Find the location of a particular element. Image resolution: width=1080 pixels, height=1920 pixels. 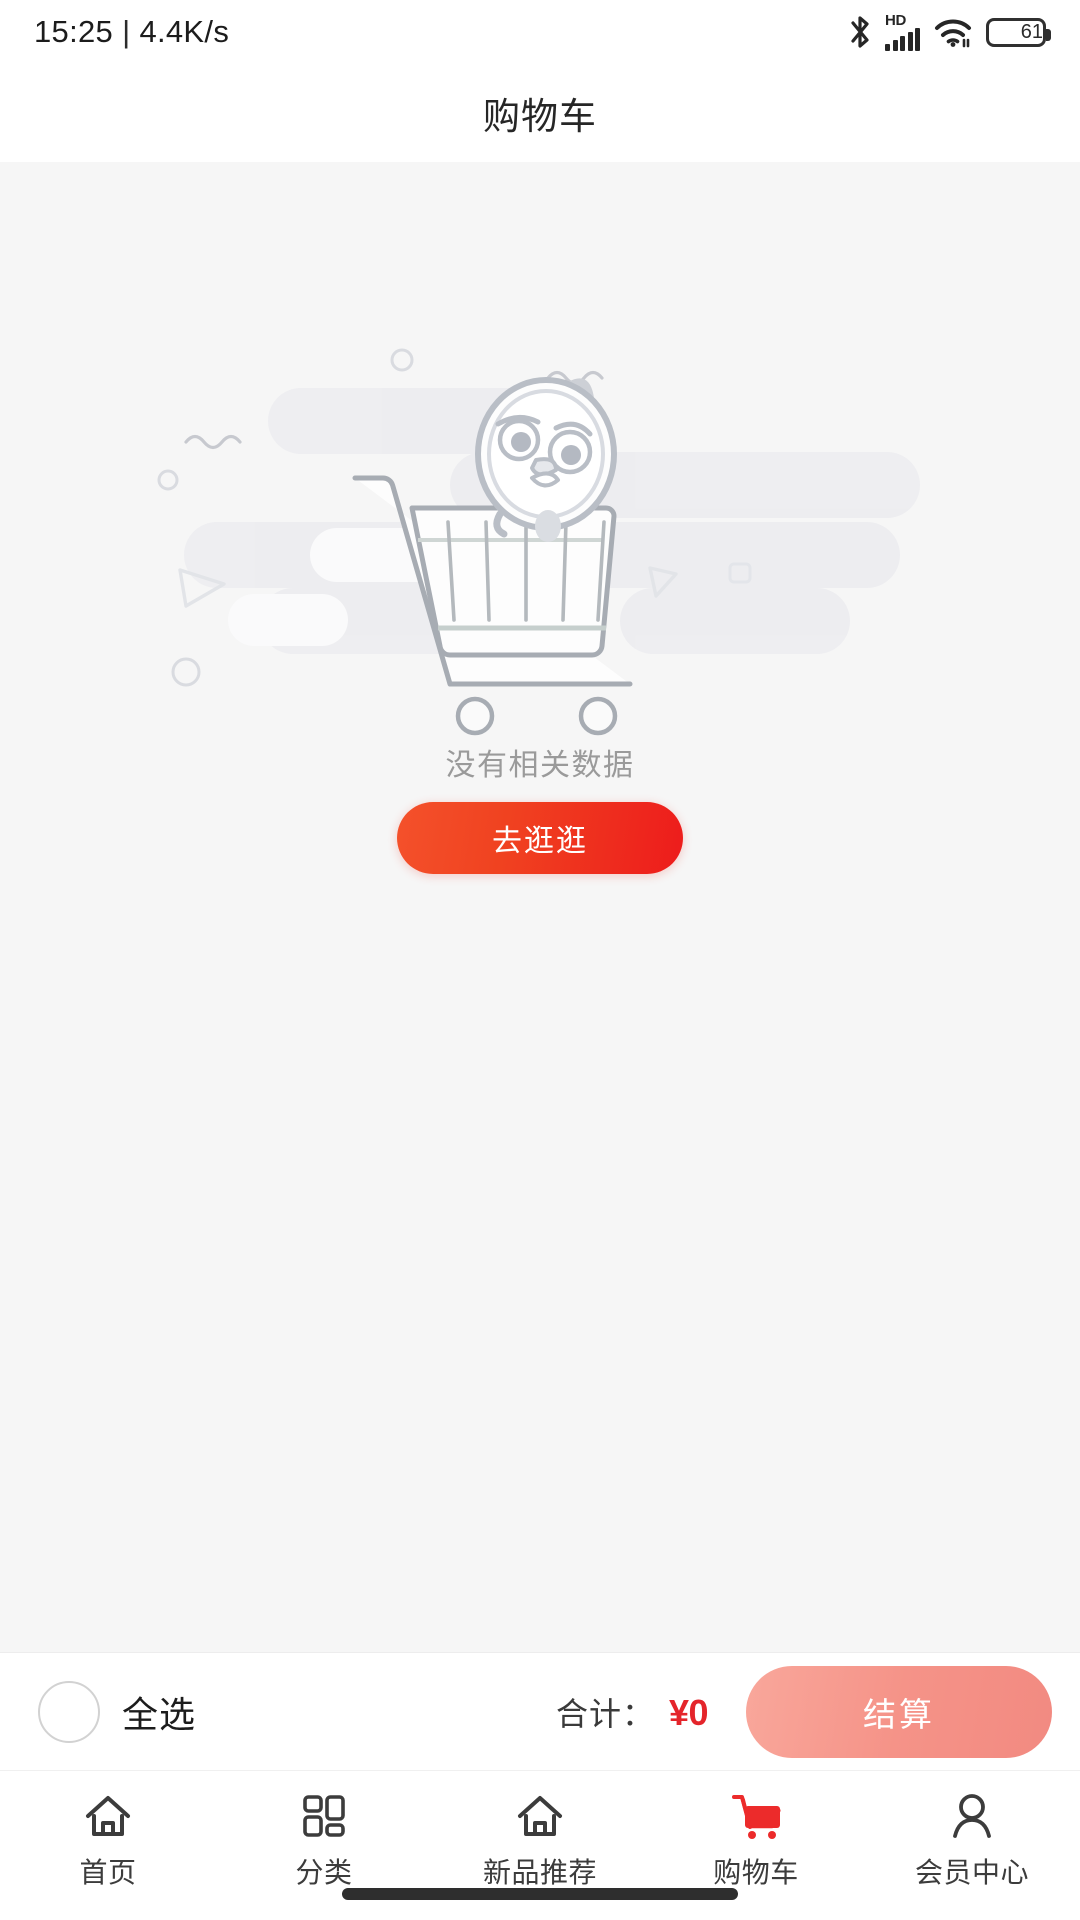

total-amount: ¥0 is located at coordinates (688, 1712).